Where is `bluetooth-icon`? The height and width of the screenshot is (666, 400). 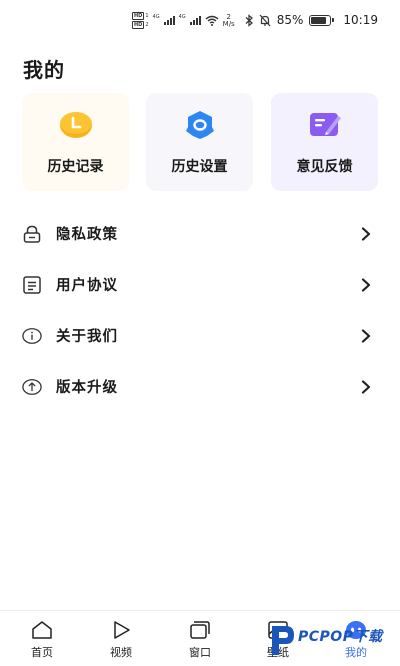
bluetooth-icon is located at coordinates (249, 20).